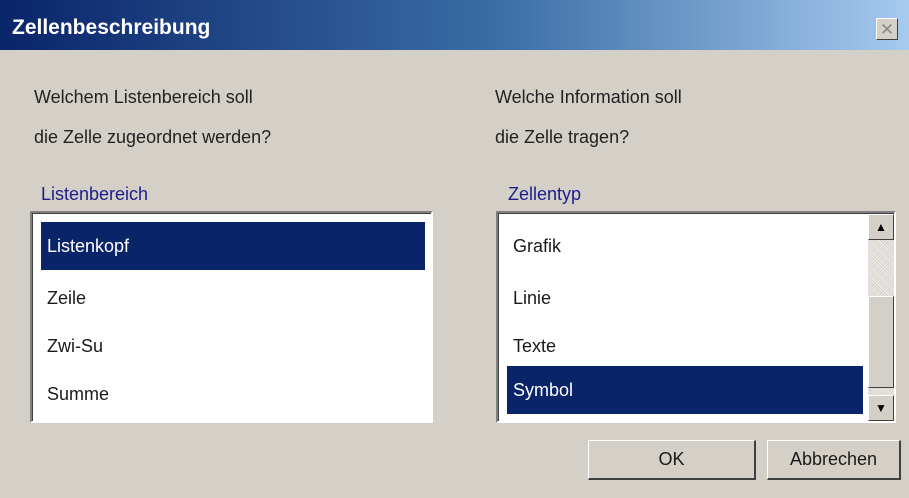 The width and height of the screenshot is (909, 498). I want to click on listenbereich-label: Listenbereich, so click(95, 194).